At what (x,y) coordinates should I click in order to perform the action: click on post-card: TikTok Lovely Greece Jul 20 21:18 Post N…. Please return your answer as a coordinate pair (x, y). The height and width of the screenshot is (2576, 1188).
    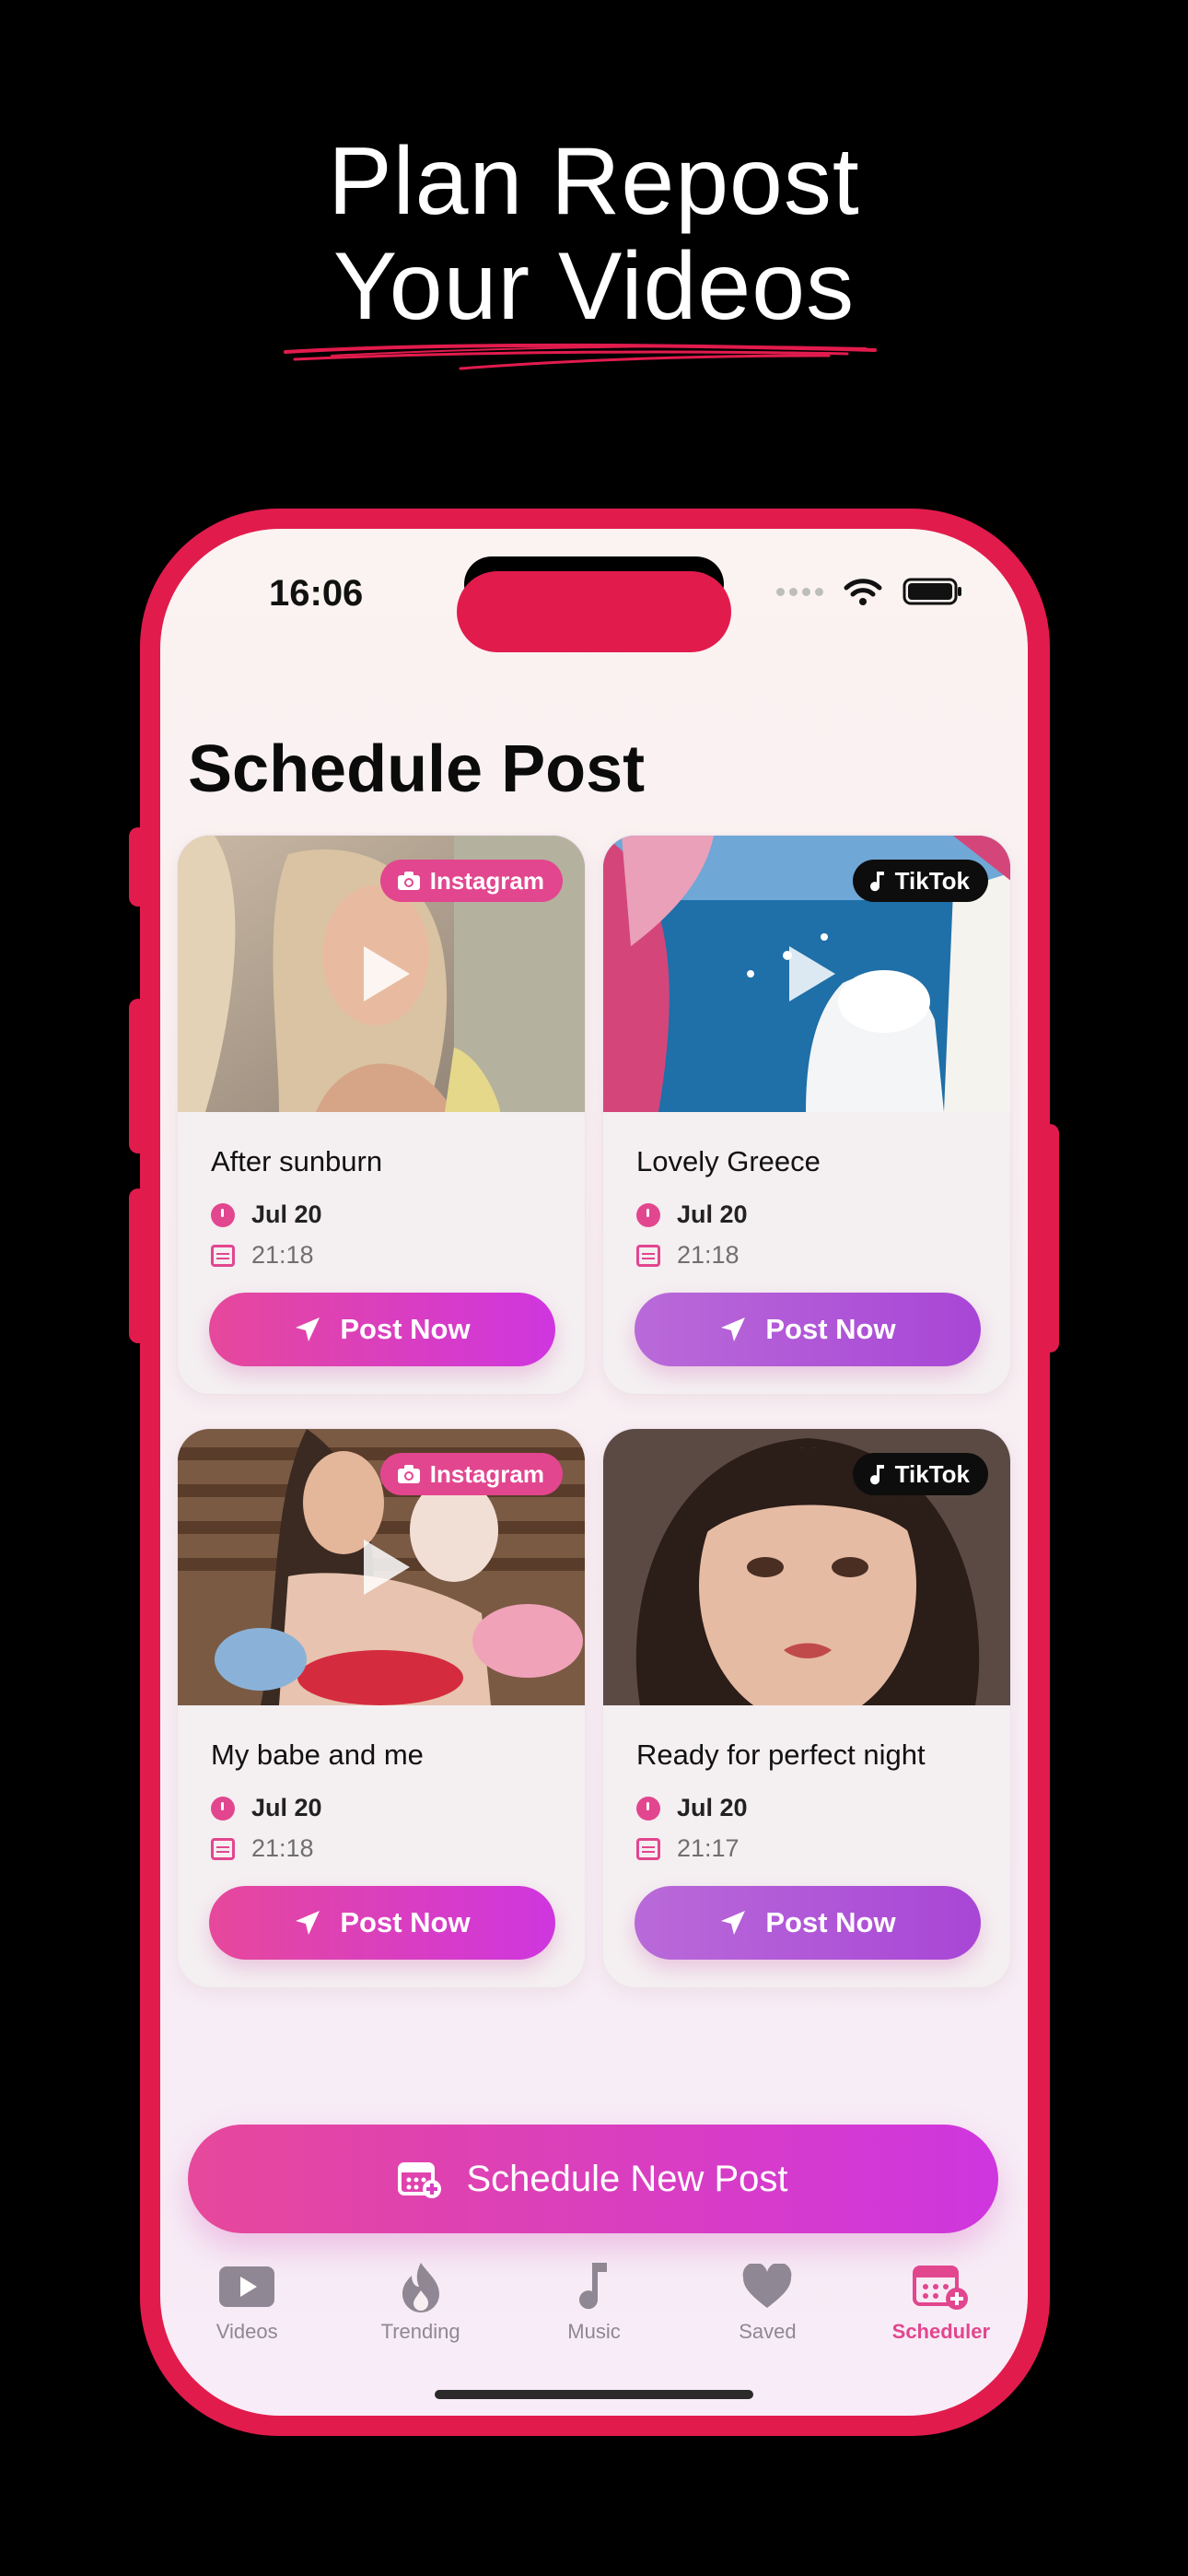
    Looking at the image, I should click on (806, 1115).